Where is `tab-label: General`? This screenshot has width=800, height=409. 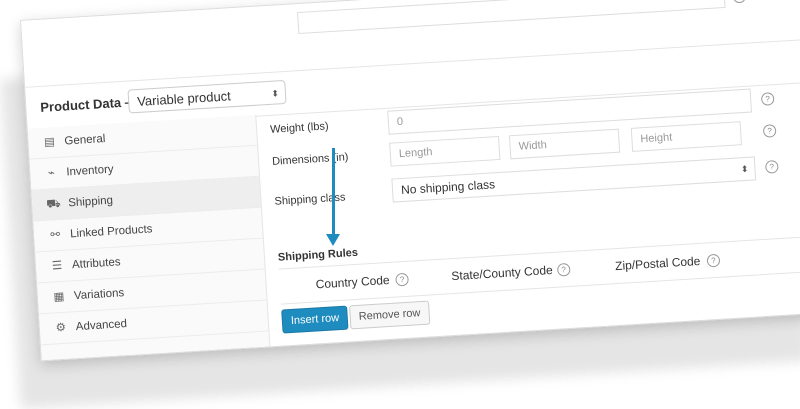 tab-label: General is located at coordinates (85, 140).